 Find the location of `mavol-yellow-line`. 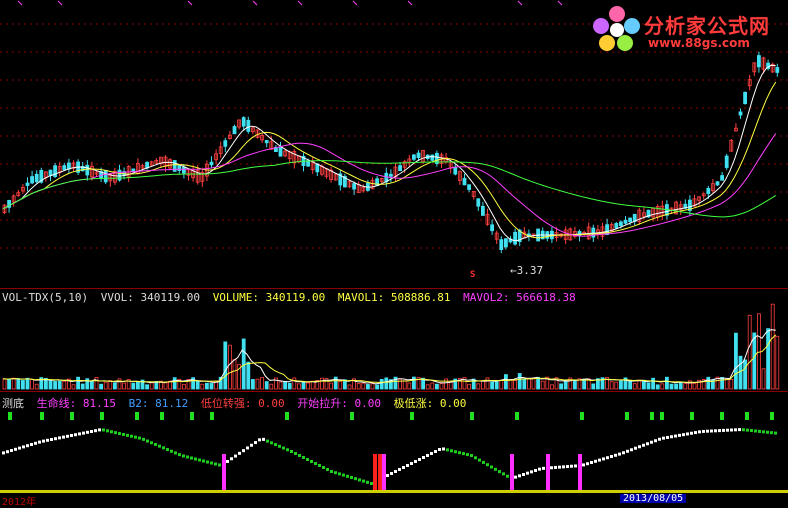

mavol-yellow-line is located at coordinates (389, 359).